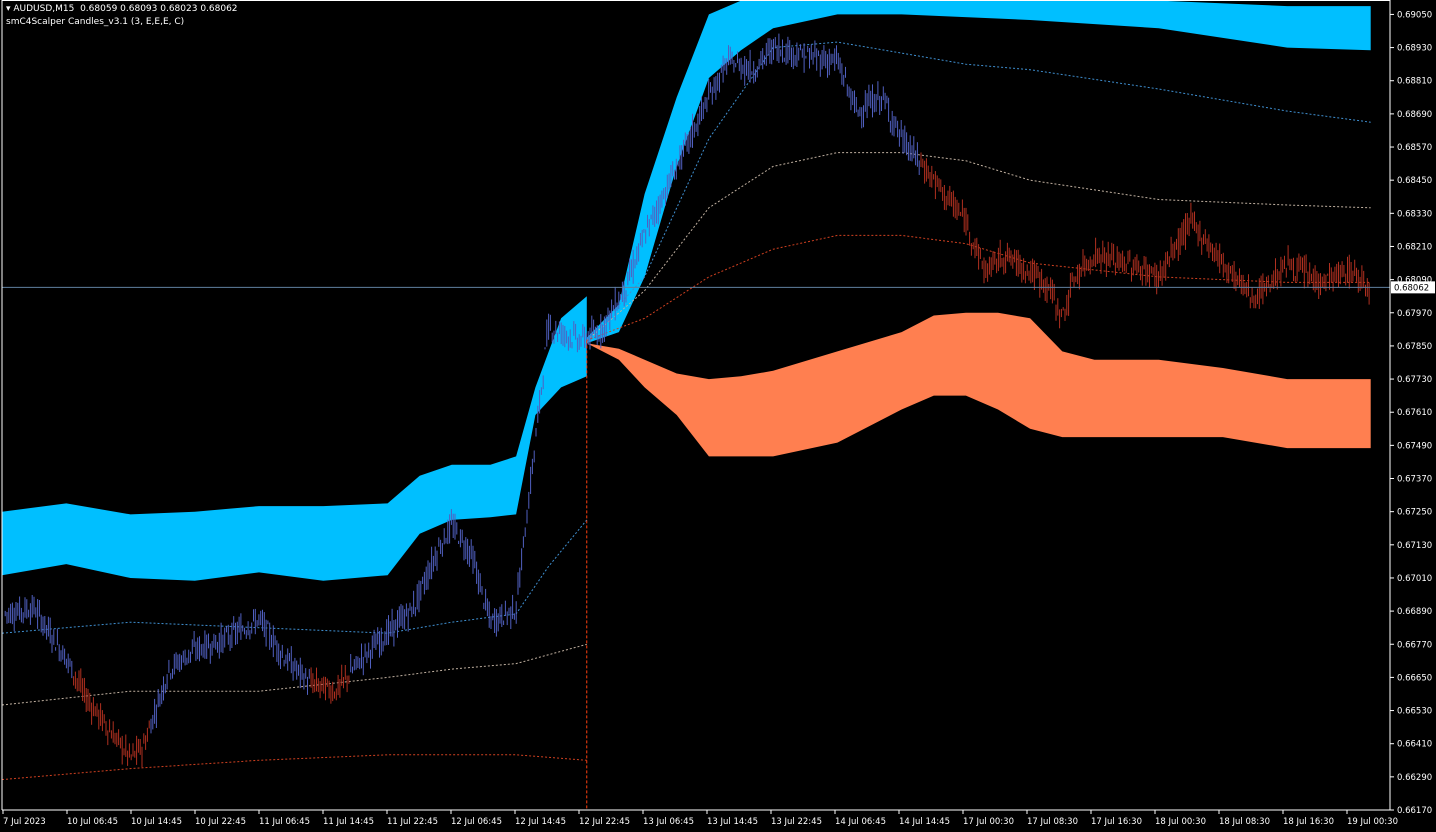 The width and height of the screenshot is (1436, 832). What do you see at coordinates (156, 822) in the screenshot?
I see `x-tick-label: 10 Jul 14:45` at bounding box center [156, 822].